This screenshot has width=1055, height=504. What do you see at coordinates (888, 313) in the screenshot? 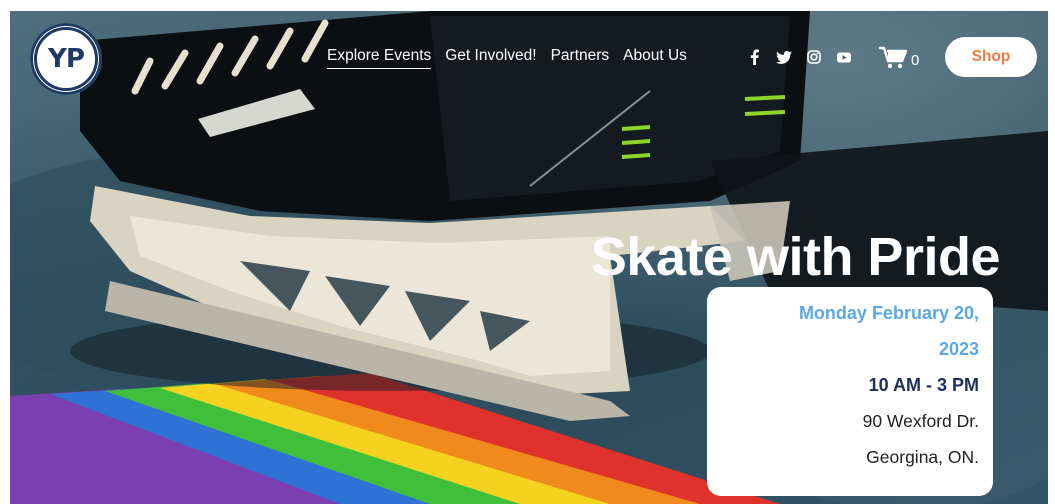
I see `event-date-line1: Monday February 20,` at bounding box center [888, 313].